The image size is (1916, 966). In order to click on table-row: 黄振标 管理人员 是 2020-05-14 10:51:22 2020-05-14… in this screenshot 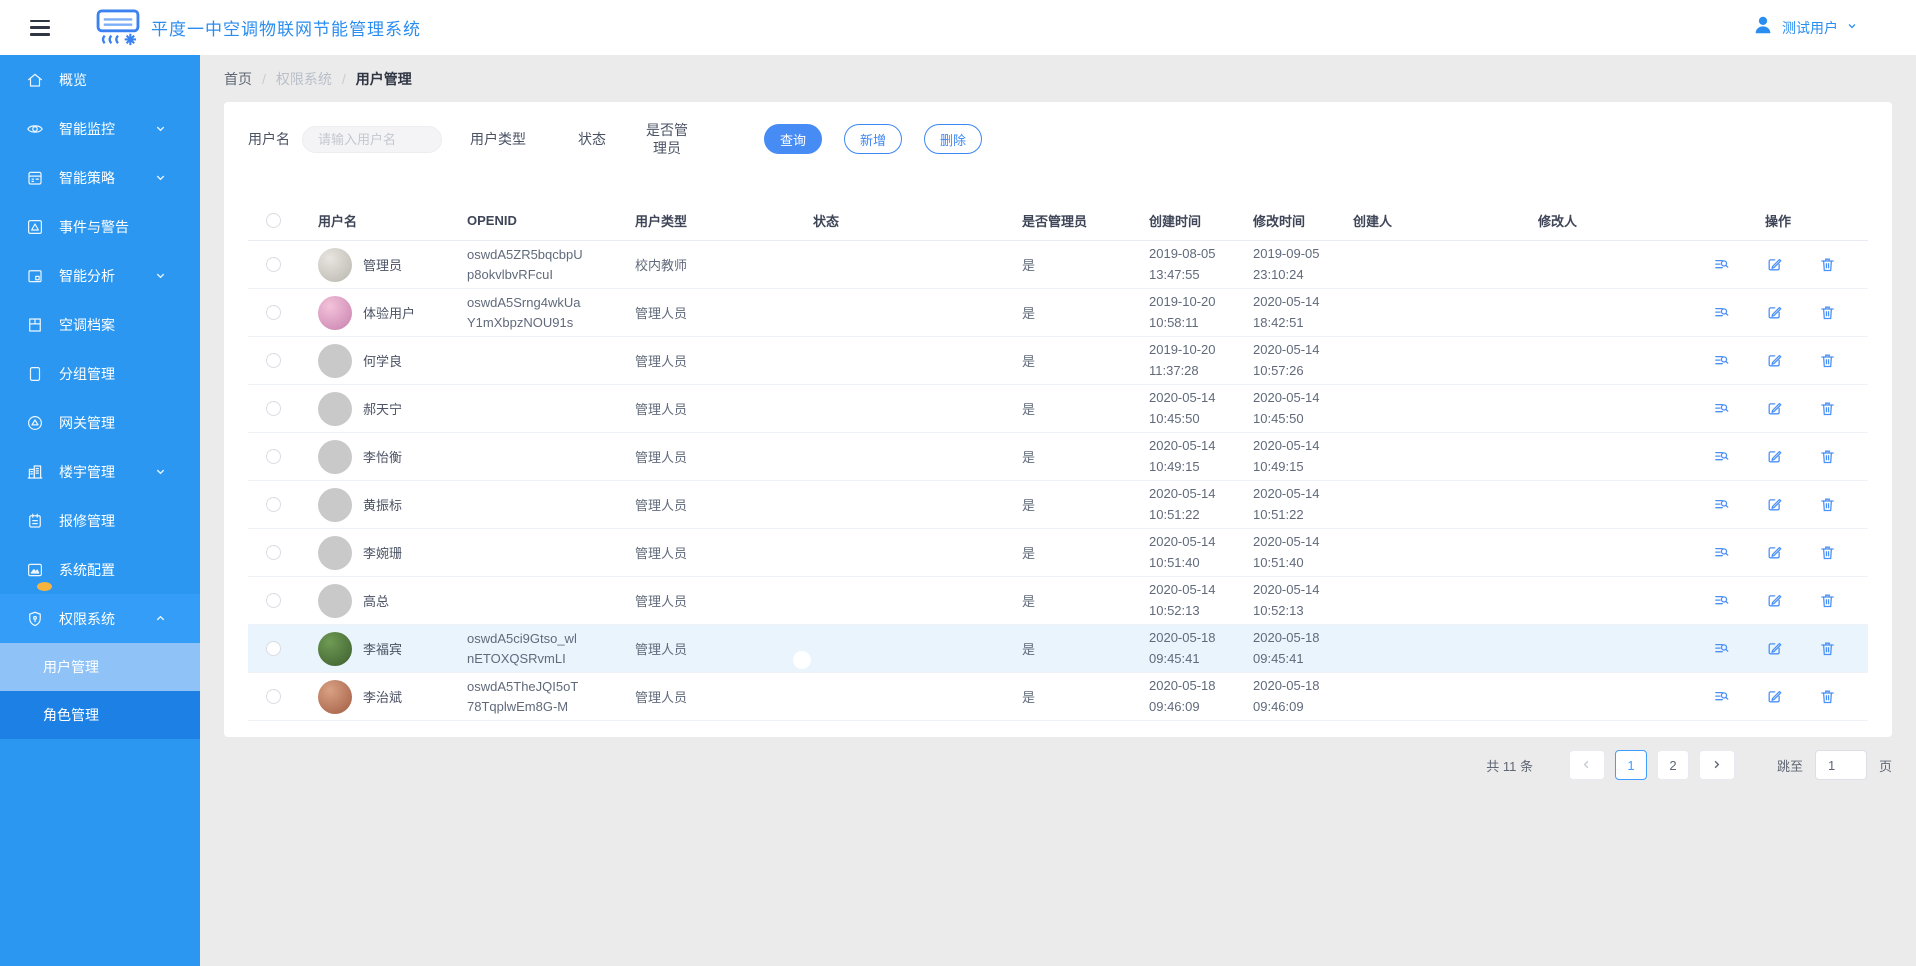, I will do `click(1058, 505)`.